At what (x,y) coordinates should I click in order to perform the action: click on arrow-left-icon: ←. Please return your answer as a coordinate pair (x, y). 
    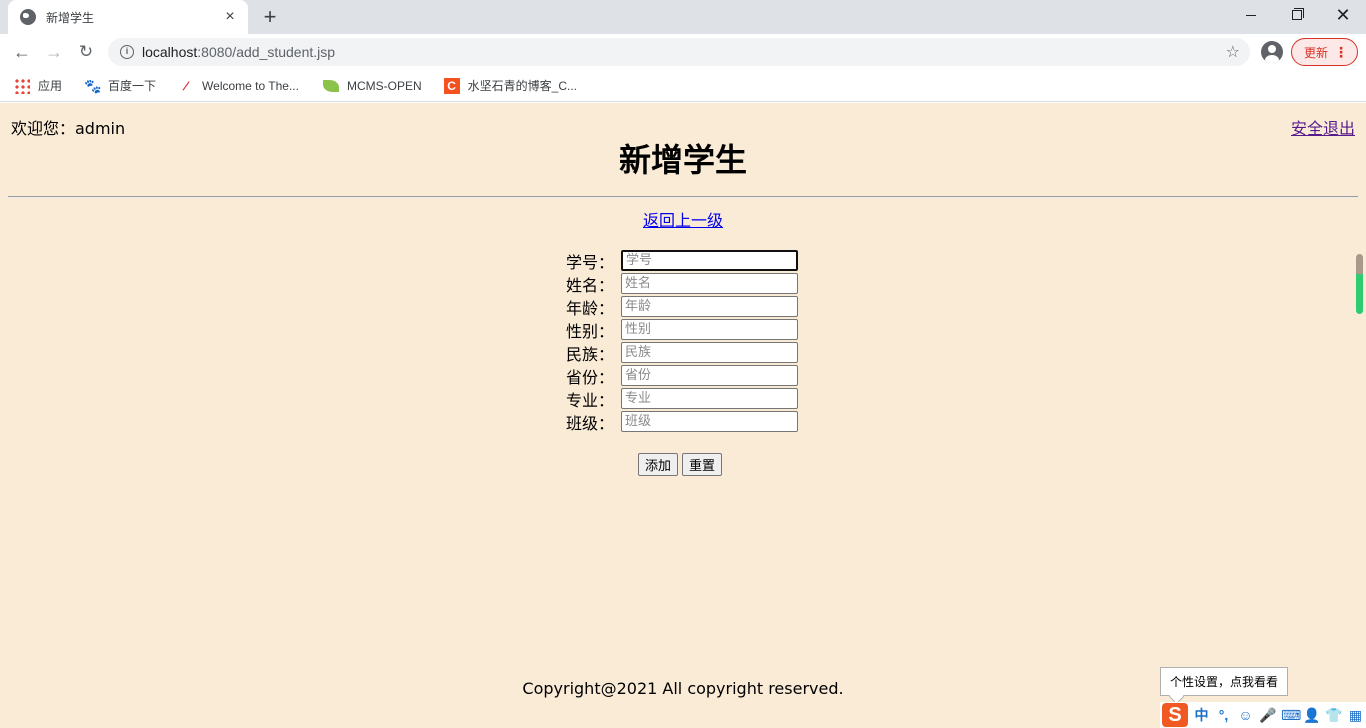
    Looking at the image, I should click on (22, 52).